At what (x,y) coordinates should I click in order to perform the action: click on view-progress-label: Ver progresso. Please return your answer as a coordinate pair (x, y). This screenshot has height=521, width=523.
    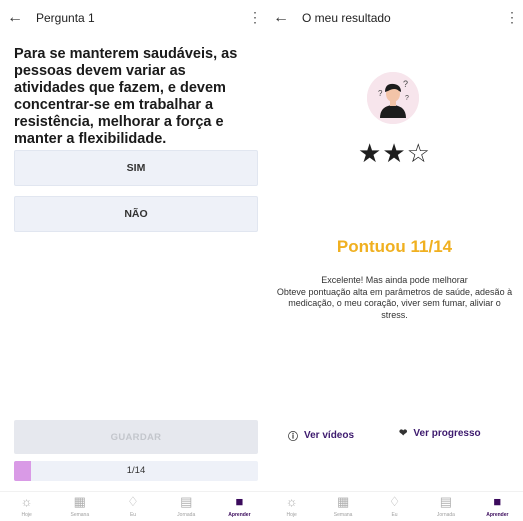
    Looking at the image, I should click on (447, 433).